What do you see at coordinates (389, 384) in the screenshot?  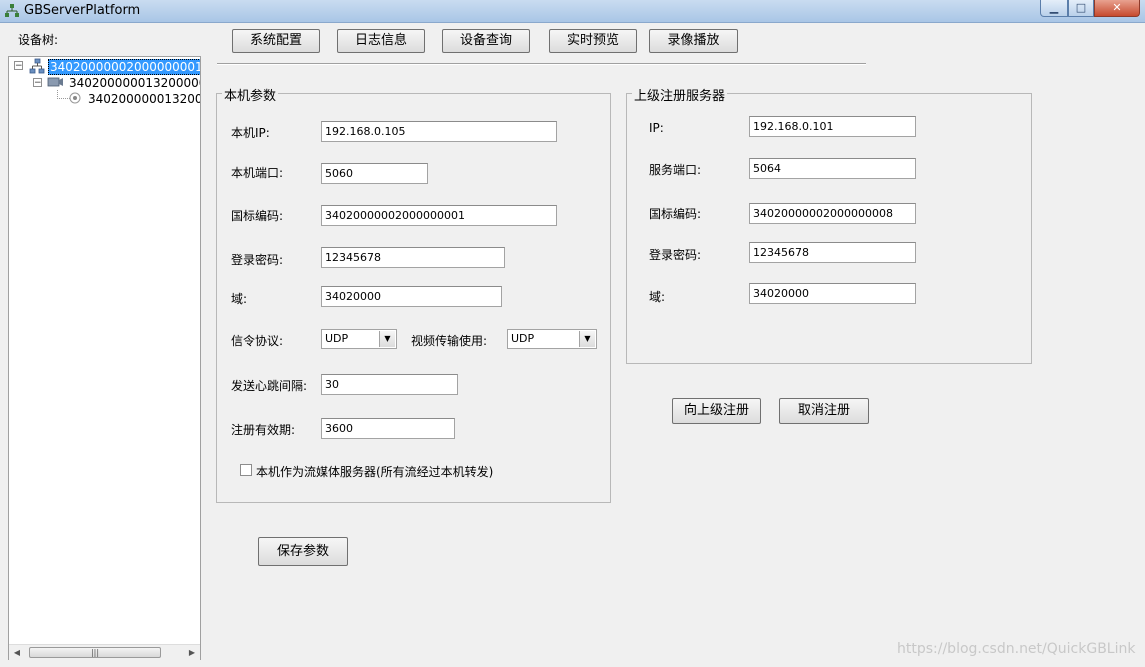 I see `heartbeat-input: 30` at bounding box center [389, 384].